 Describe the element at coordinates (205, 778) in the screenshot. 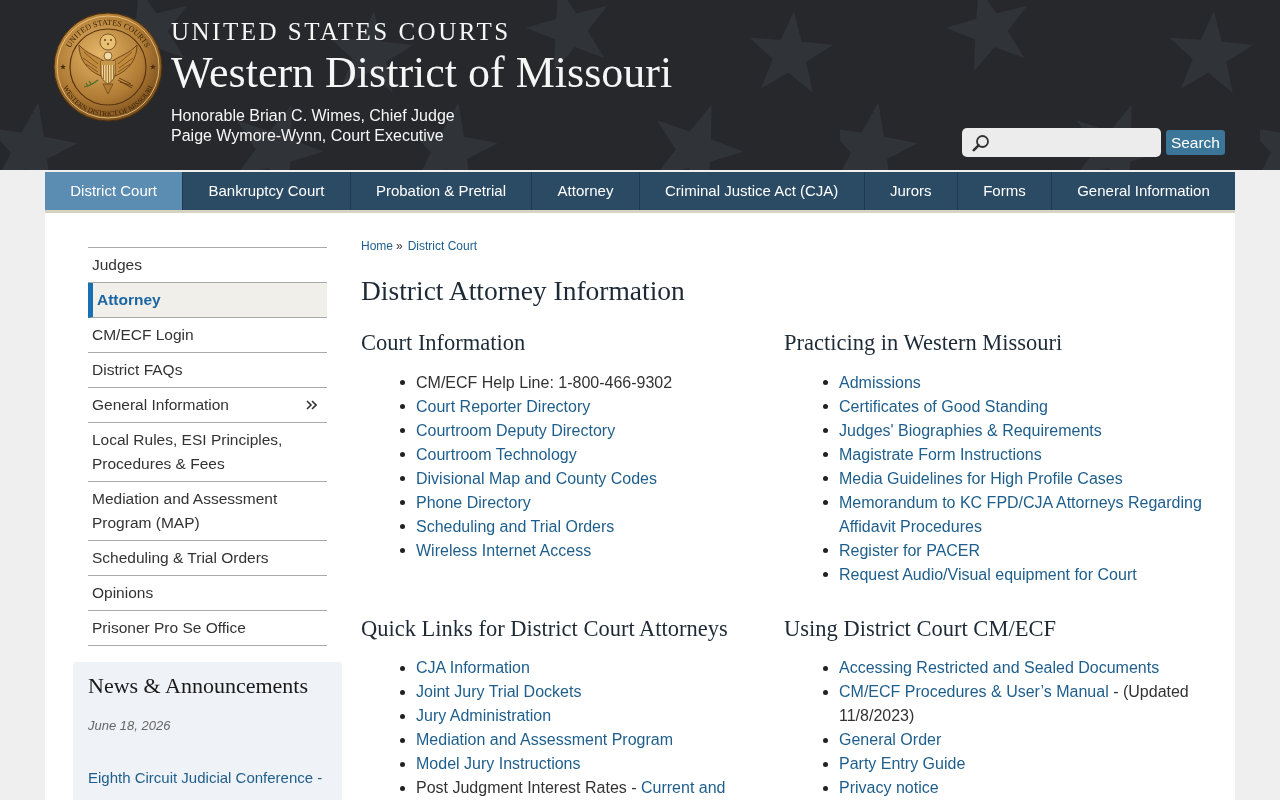

I see `news-link: Eighth Circuit Judicial Conference -` at that location.